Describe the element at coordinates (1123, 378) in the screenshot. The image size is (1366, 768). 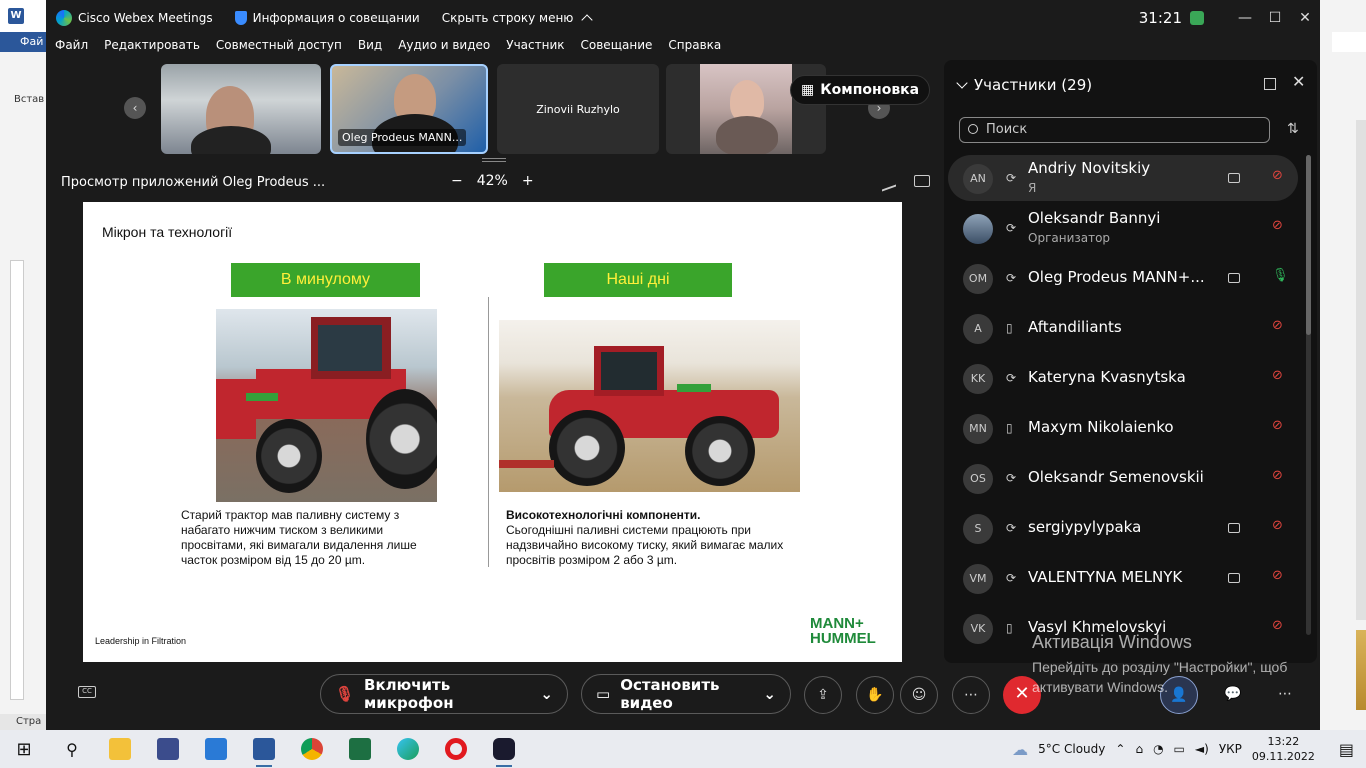
I see `participant-row: KK ⟳ Kateryna Kvasnytska ⊘` at that location.